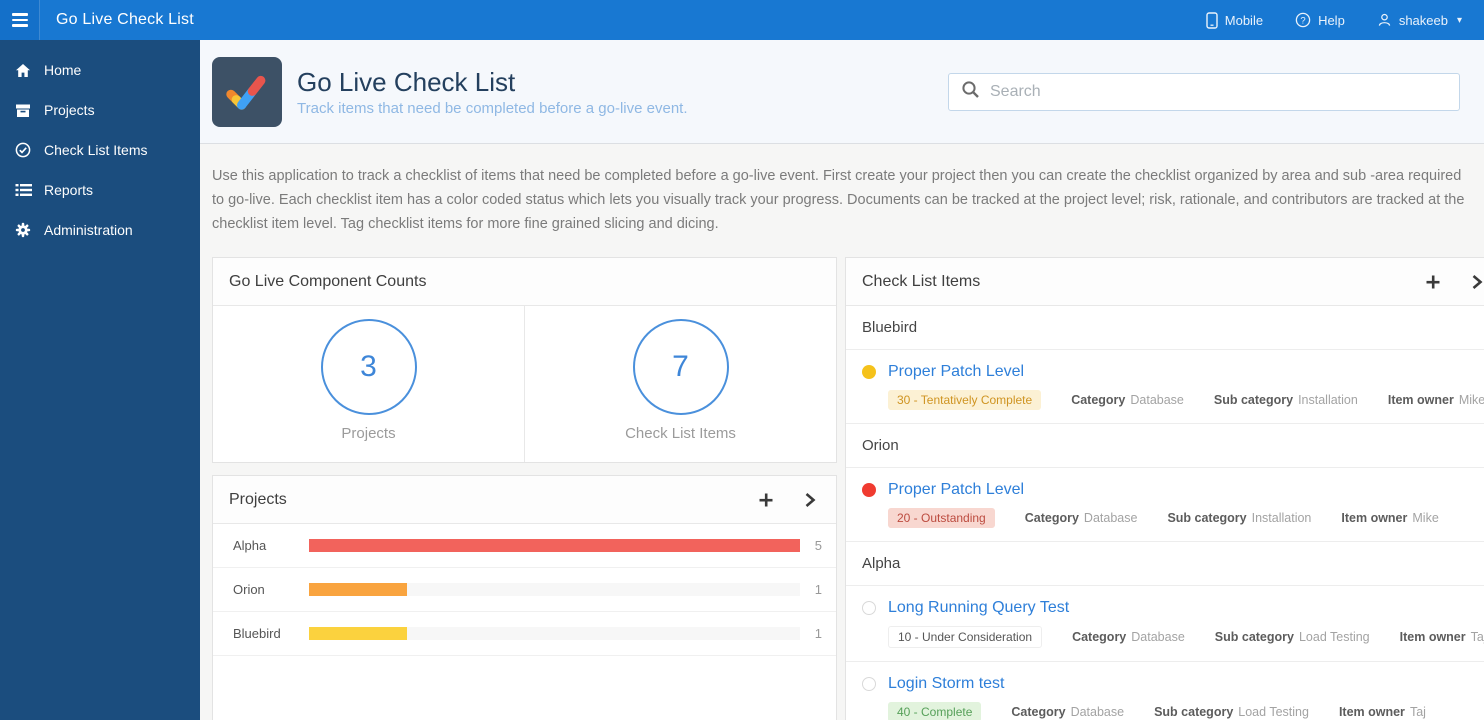 The height and width of the screenshot is (720, 1484). What do you see at coordinates (965, 637) in the screenshot?
I see `status-badge: 10 - Under Consideration` at bounding box center [965, 637].